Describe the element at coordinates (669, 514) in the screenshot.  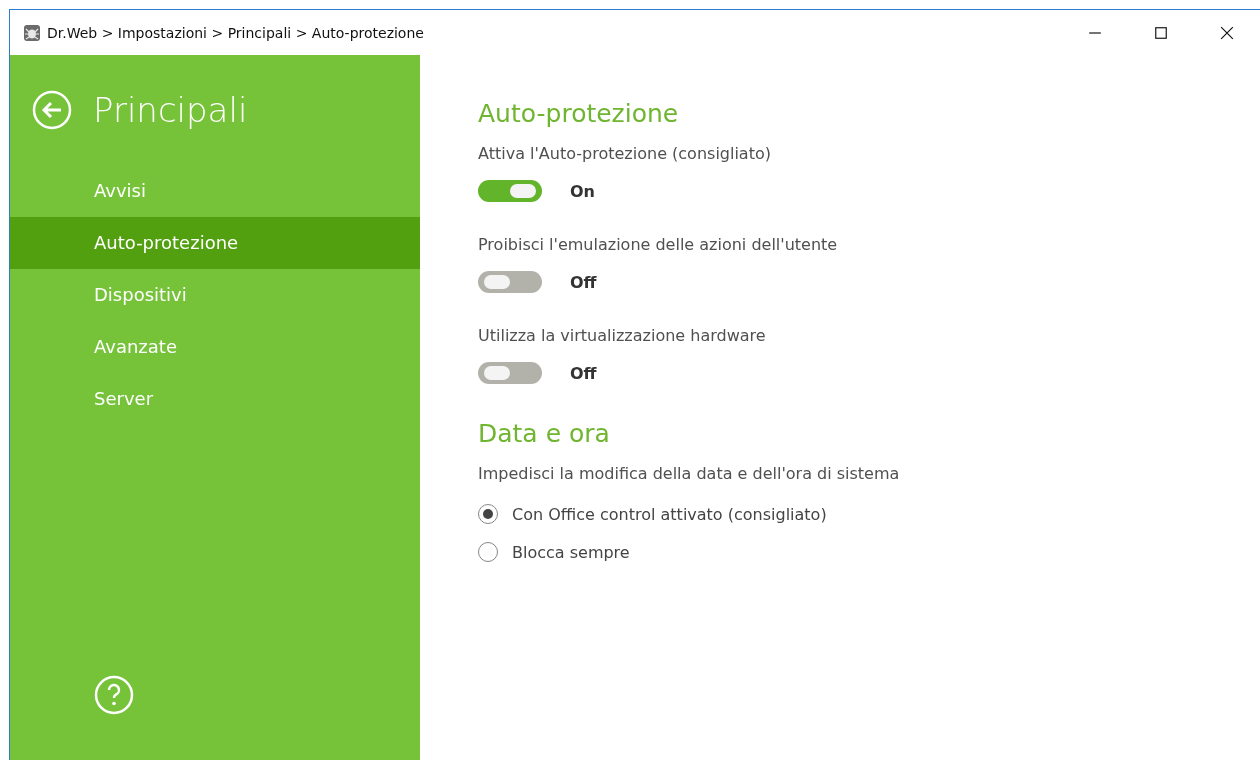
I see `radio-label: Con Office control attivato (consigliato)` at that location.